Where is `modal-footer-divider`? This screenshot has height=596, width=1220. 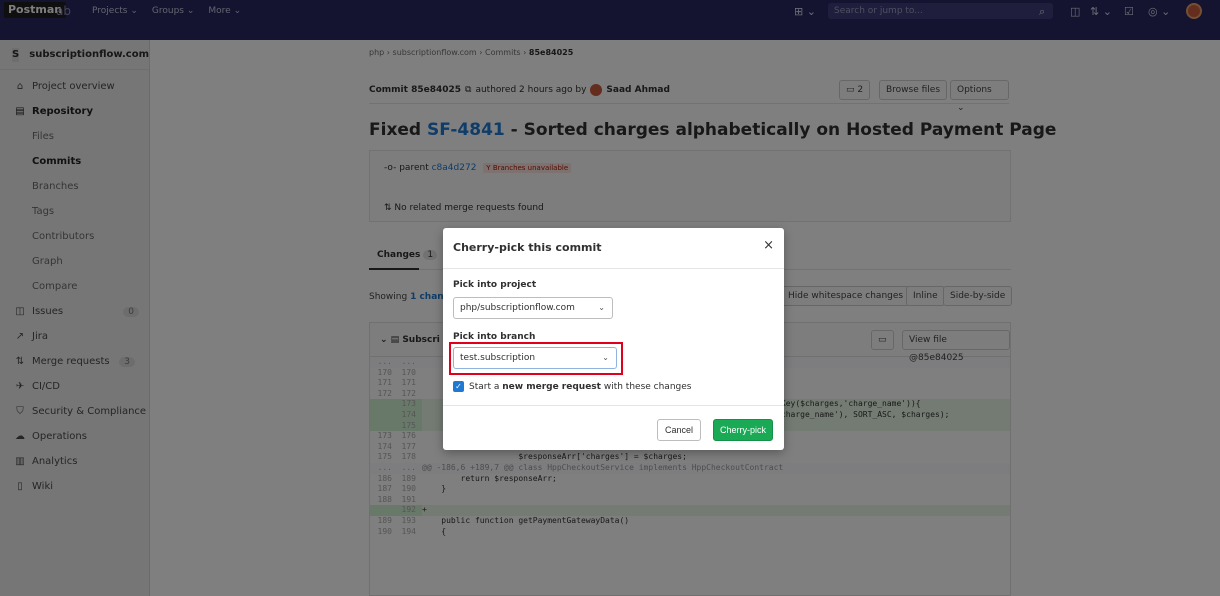 modal-footer-divider is located at coordinates (613, 405).